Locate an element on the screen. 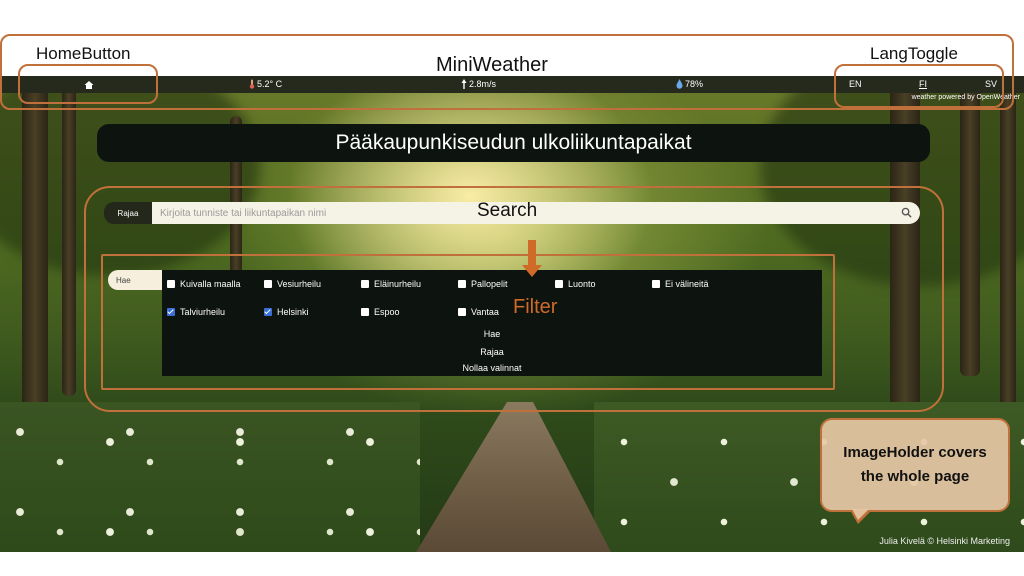 This screenshot has height=576, width=1024. image-holder-annotation: ImageHolder covers the whole page is located at coordinates (915, 464).